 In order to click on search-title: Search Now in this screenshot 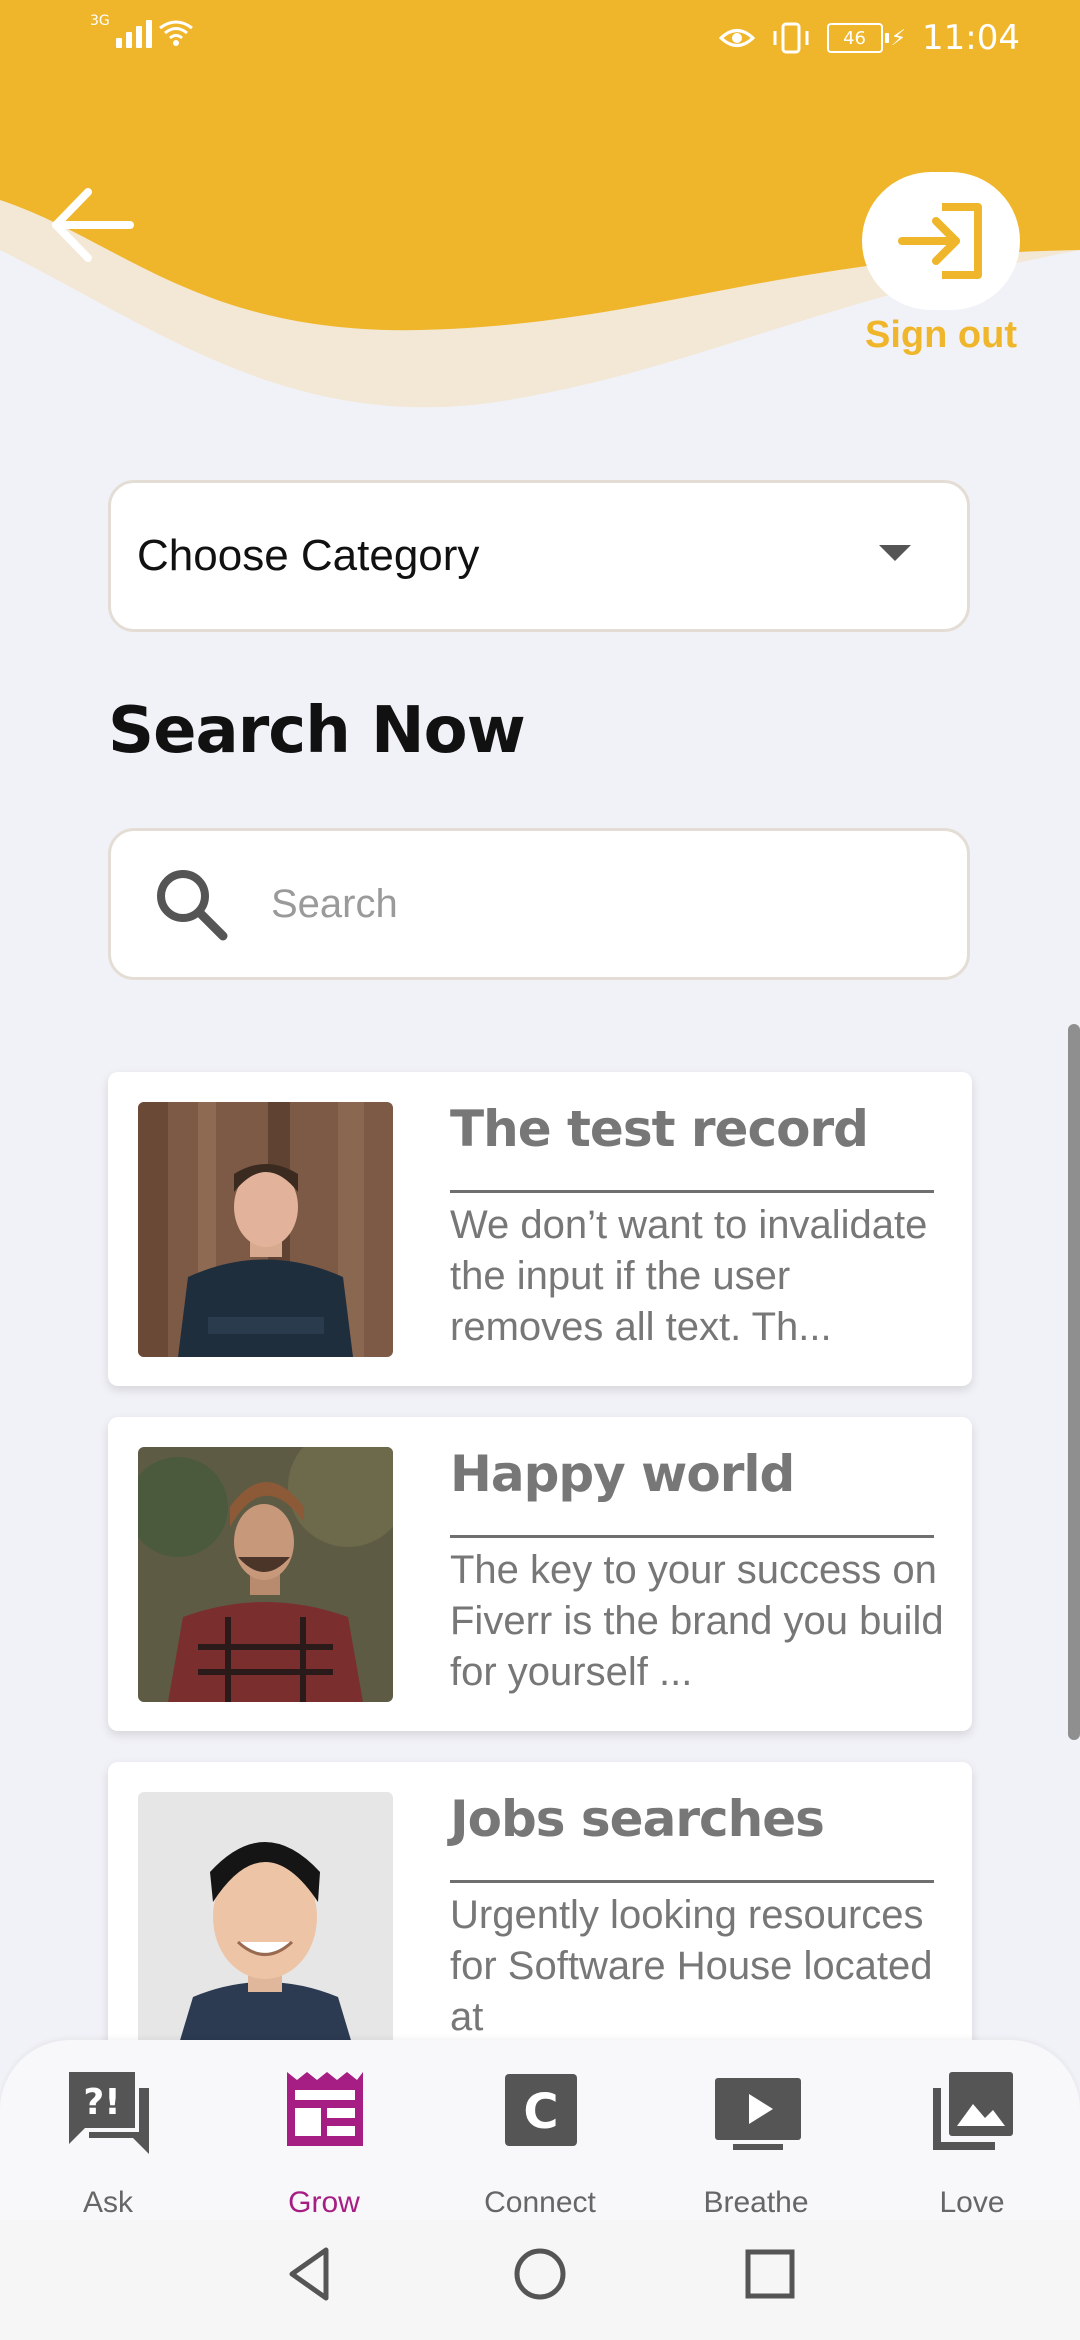, I will do `click(317, 731)`.